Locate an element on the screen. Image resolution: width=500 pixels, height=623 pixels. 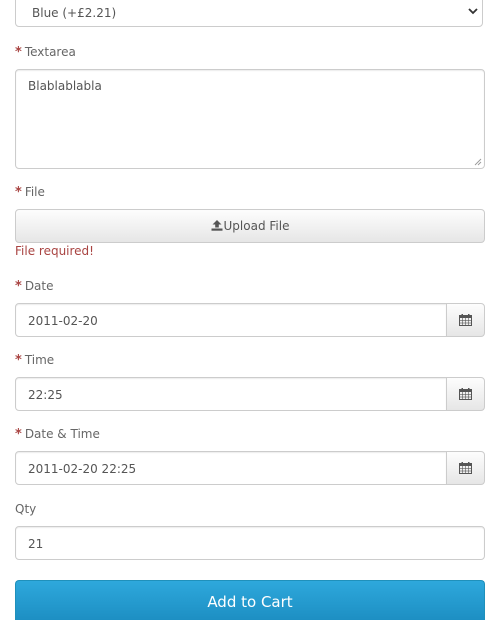
datetime-label: * Date & Time is located at coordinates (57, 434).